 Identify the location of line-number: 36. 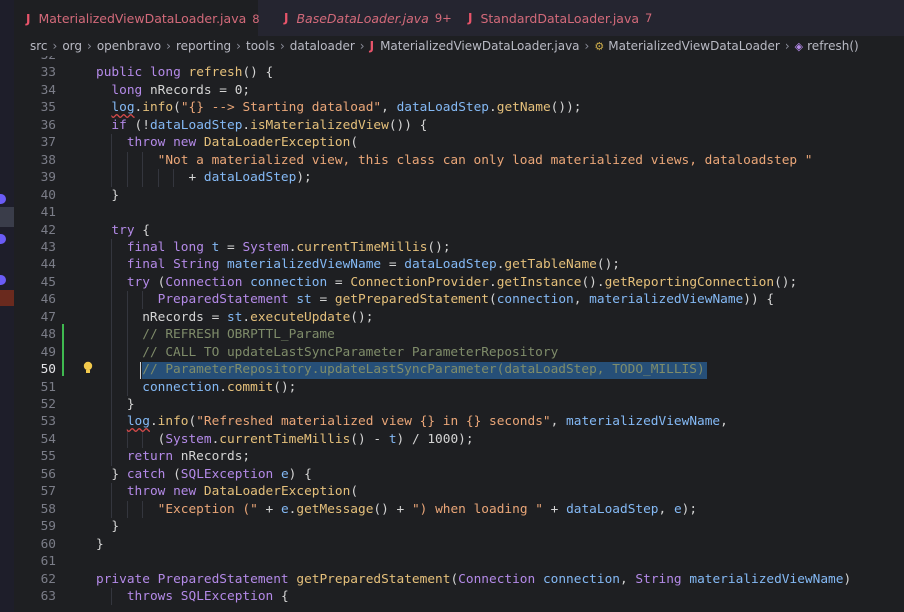
(48, 125).